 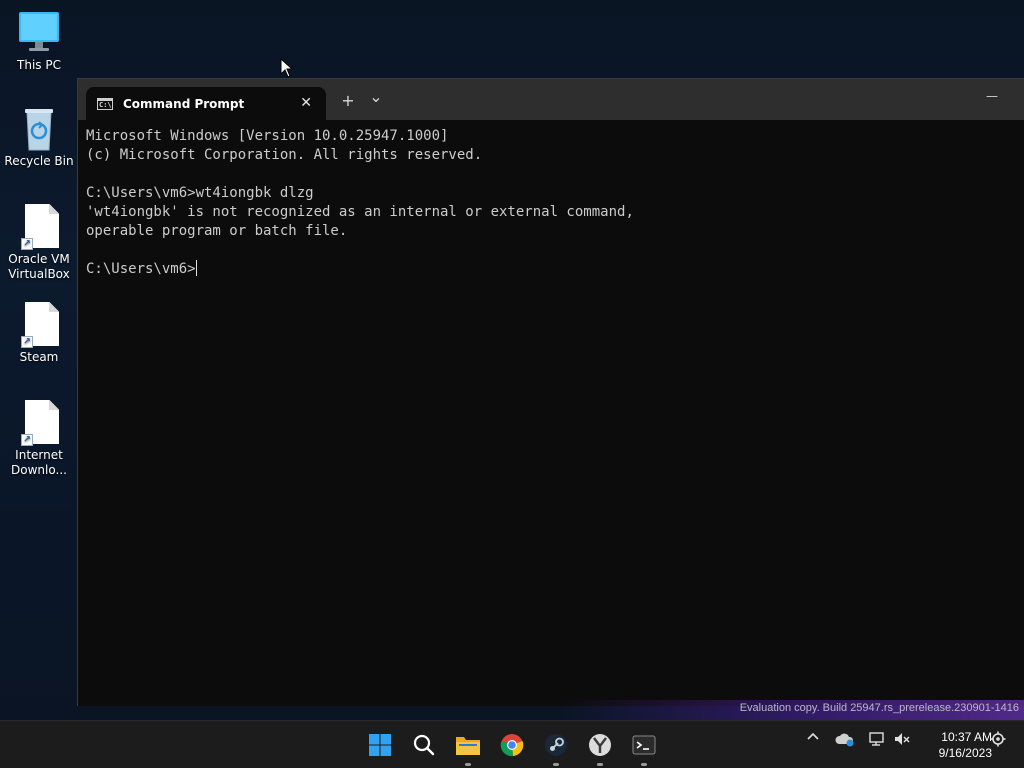 I want to click on onedrive-tray-button, so click(x=845, y=739).